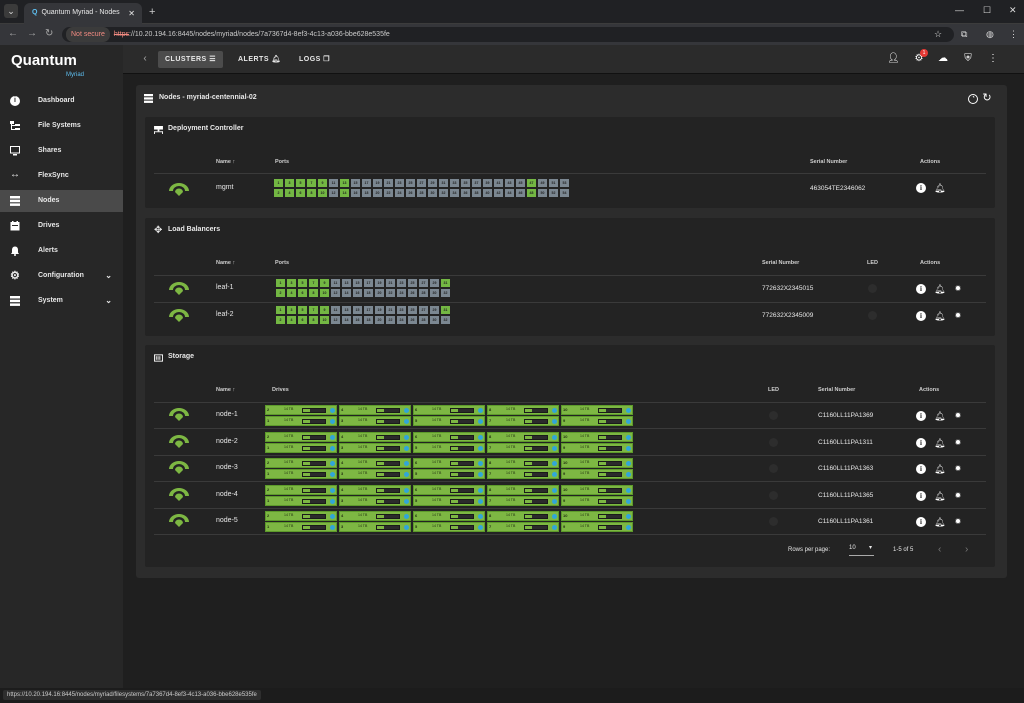 Image resolution: width=1024 pixels, height=703 pixels. I want to click on port-8: 8, so click(311, 193).